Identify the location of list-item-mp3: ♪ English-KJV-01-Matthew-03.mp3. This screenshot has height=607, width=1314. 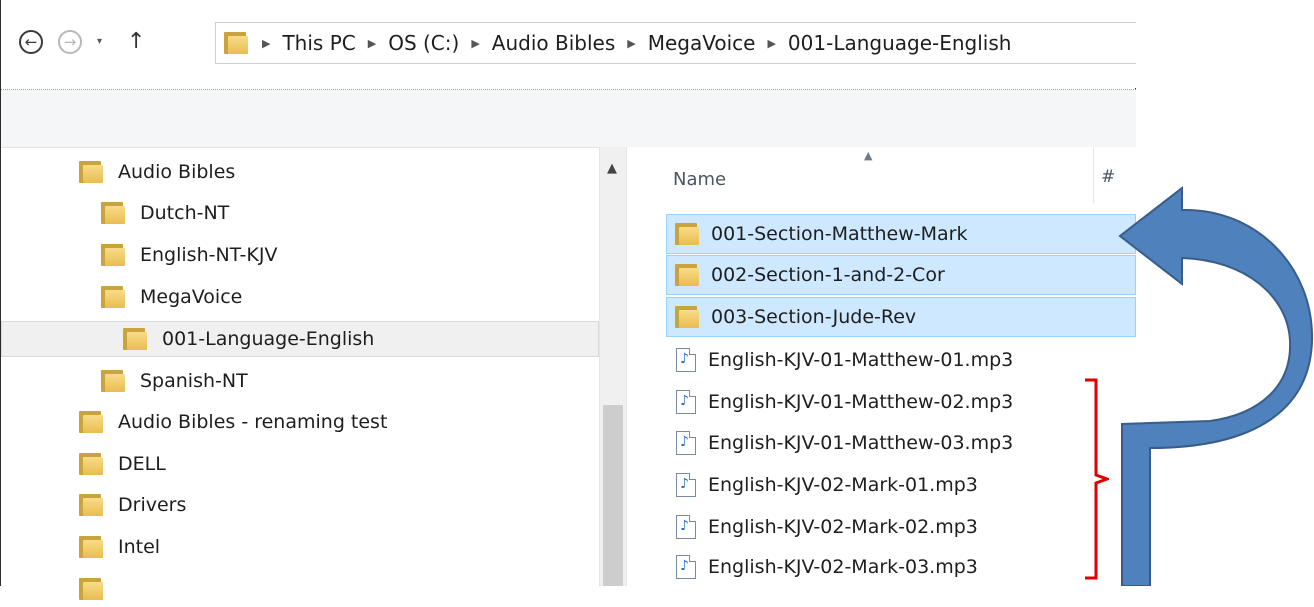
(901, 443).